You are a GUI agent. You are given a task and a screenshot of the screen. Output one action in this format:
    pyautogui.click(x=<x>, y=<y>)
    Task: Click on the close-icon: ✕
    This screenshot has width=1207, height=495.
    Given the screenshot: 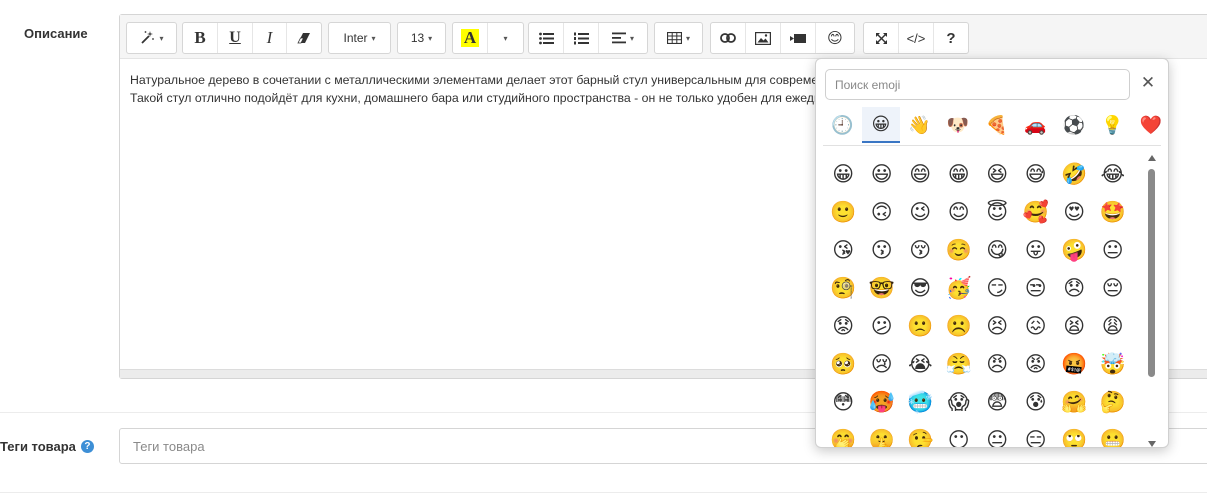 What is the action you would take?
    pyautogui.click(x=1148, y=83)
    